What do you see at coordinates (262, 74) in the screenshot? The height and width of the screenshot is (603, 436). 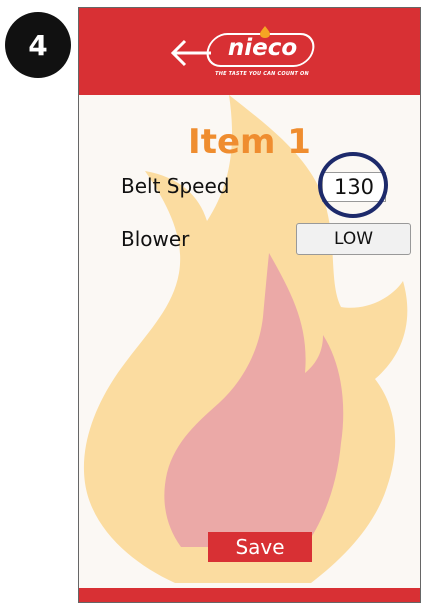 I see `logo-tagline: THE TASTE YOU CAN COUNT ON` at bounding box center [262, 74].